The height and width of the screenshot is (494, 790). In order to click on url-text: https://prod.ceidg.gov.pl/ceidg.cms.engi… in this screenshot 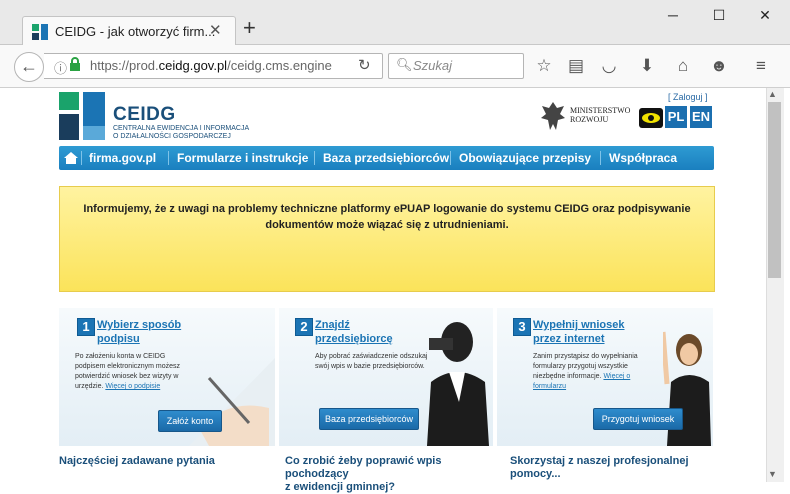, I will do `click(211, 65)`.